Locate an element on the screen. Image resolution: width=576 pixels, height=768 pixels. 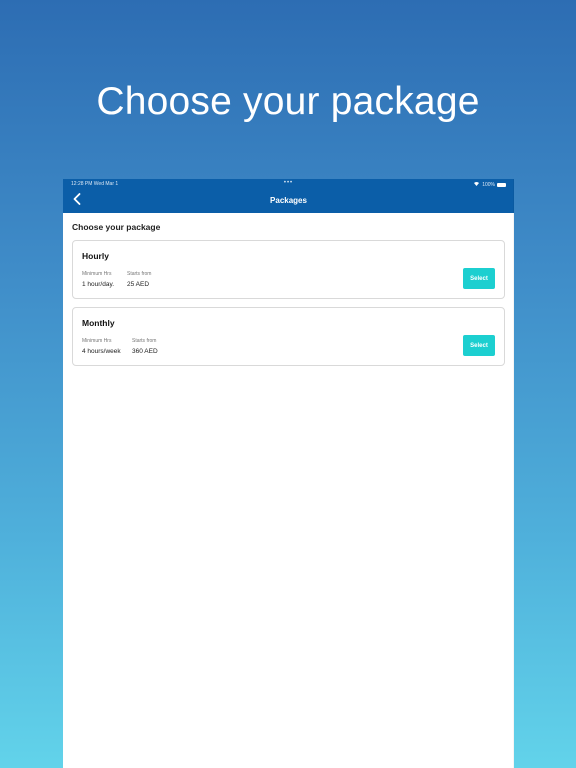
min-hours: Minimum Hrs 1 hour/day. is located at coordinates (98, 279).